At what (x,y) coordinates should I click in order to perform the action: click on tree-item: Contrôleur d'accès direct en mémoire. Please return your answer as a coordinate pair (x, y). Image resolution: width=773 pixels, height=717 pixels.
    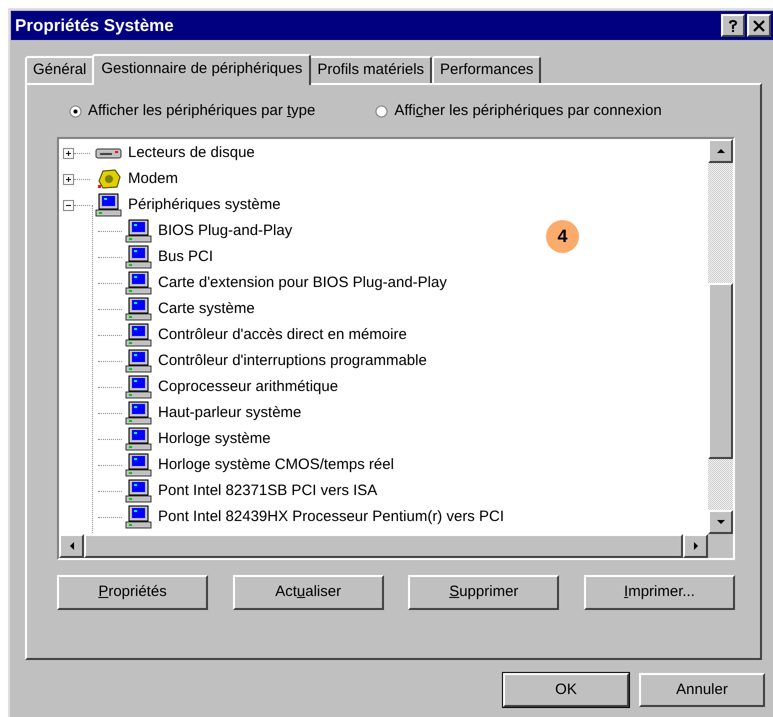
    Looking at the image, I should click on (282, 335).